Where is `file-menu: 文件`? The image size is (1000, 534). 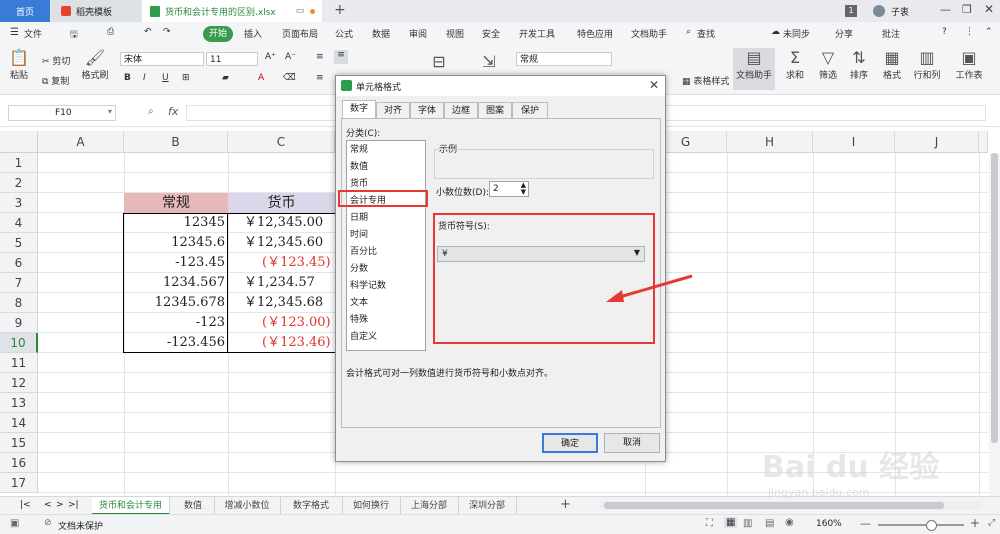 file-menu: 文件 is located at coordinates (33, 33).